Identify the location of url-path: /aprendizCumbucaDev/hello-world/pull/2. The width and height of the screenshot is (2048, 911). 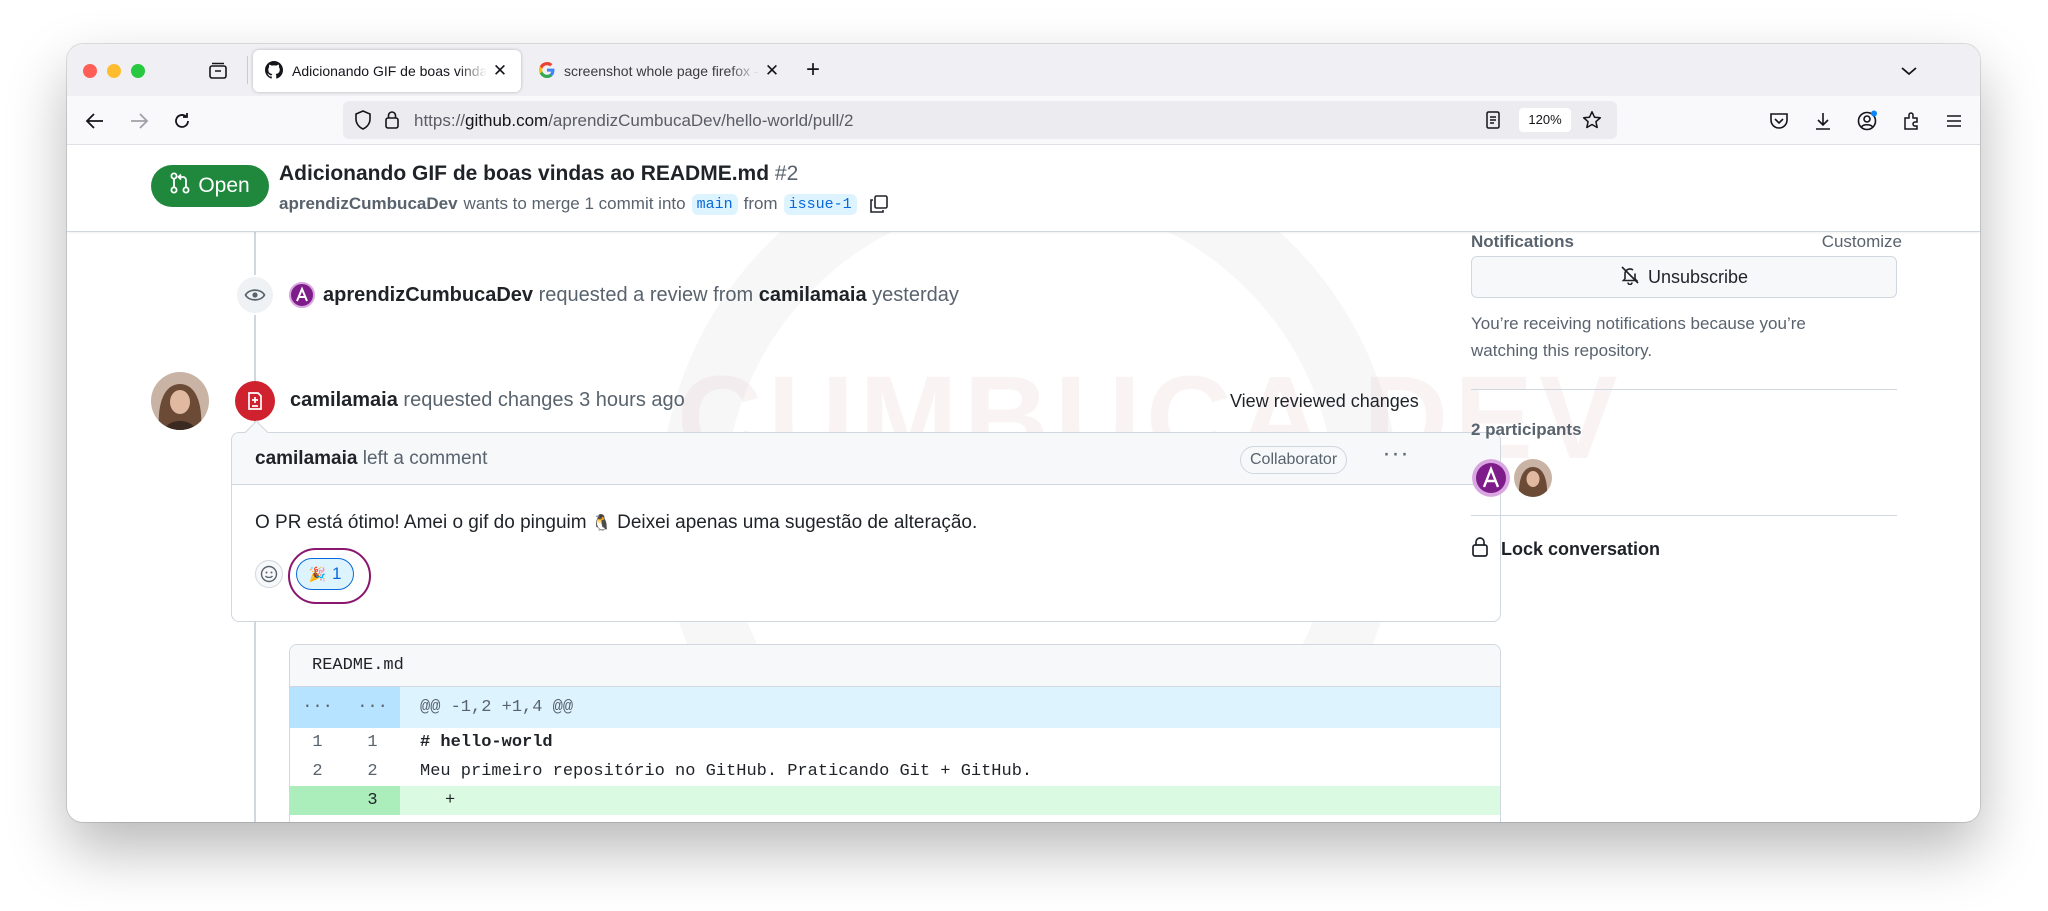
(701, 120).